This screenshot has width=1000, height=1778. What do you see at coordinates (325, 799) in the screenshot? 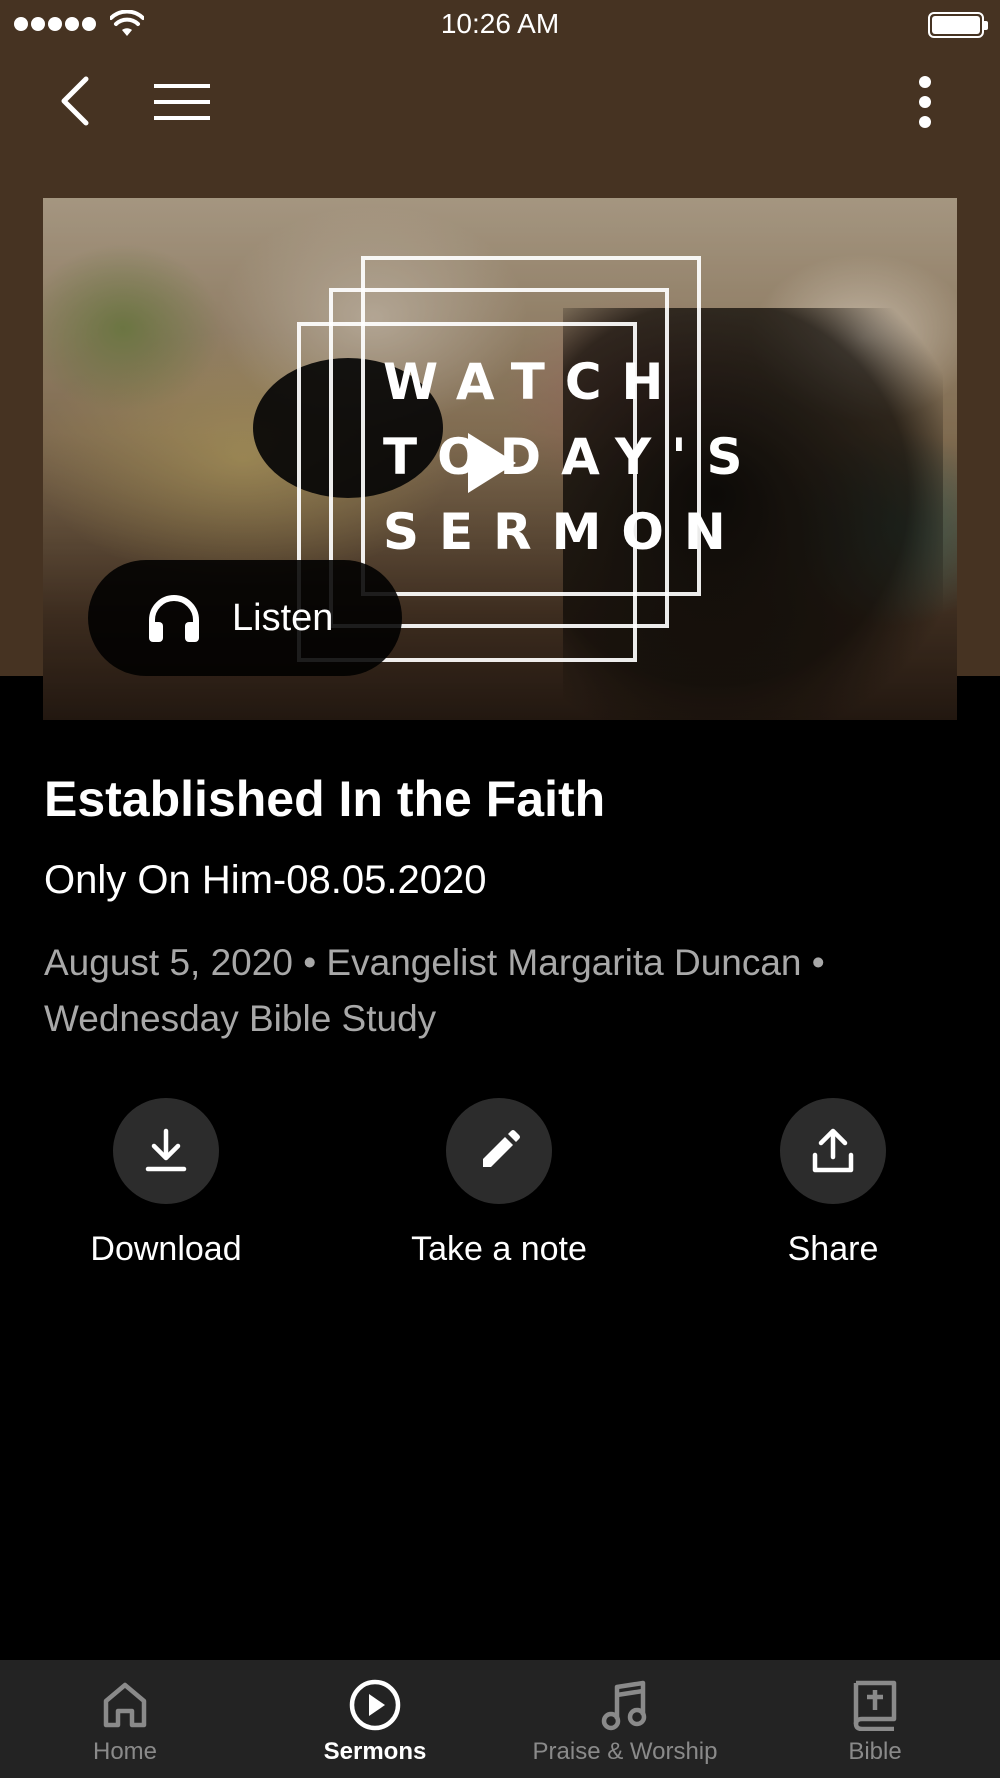
I see `sermon-title: Established In the Faith` at bounding box center [325, 799].